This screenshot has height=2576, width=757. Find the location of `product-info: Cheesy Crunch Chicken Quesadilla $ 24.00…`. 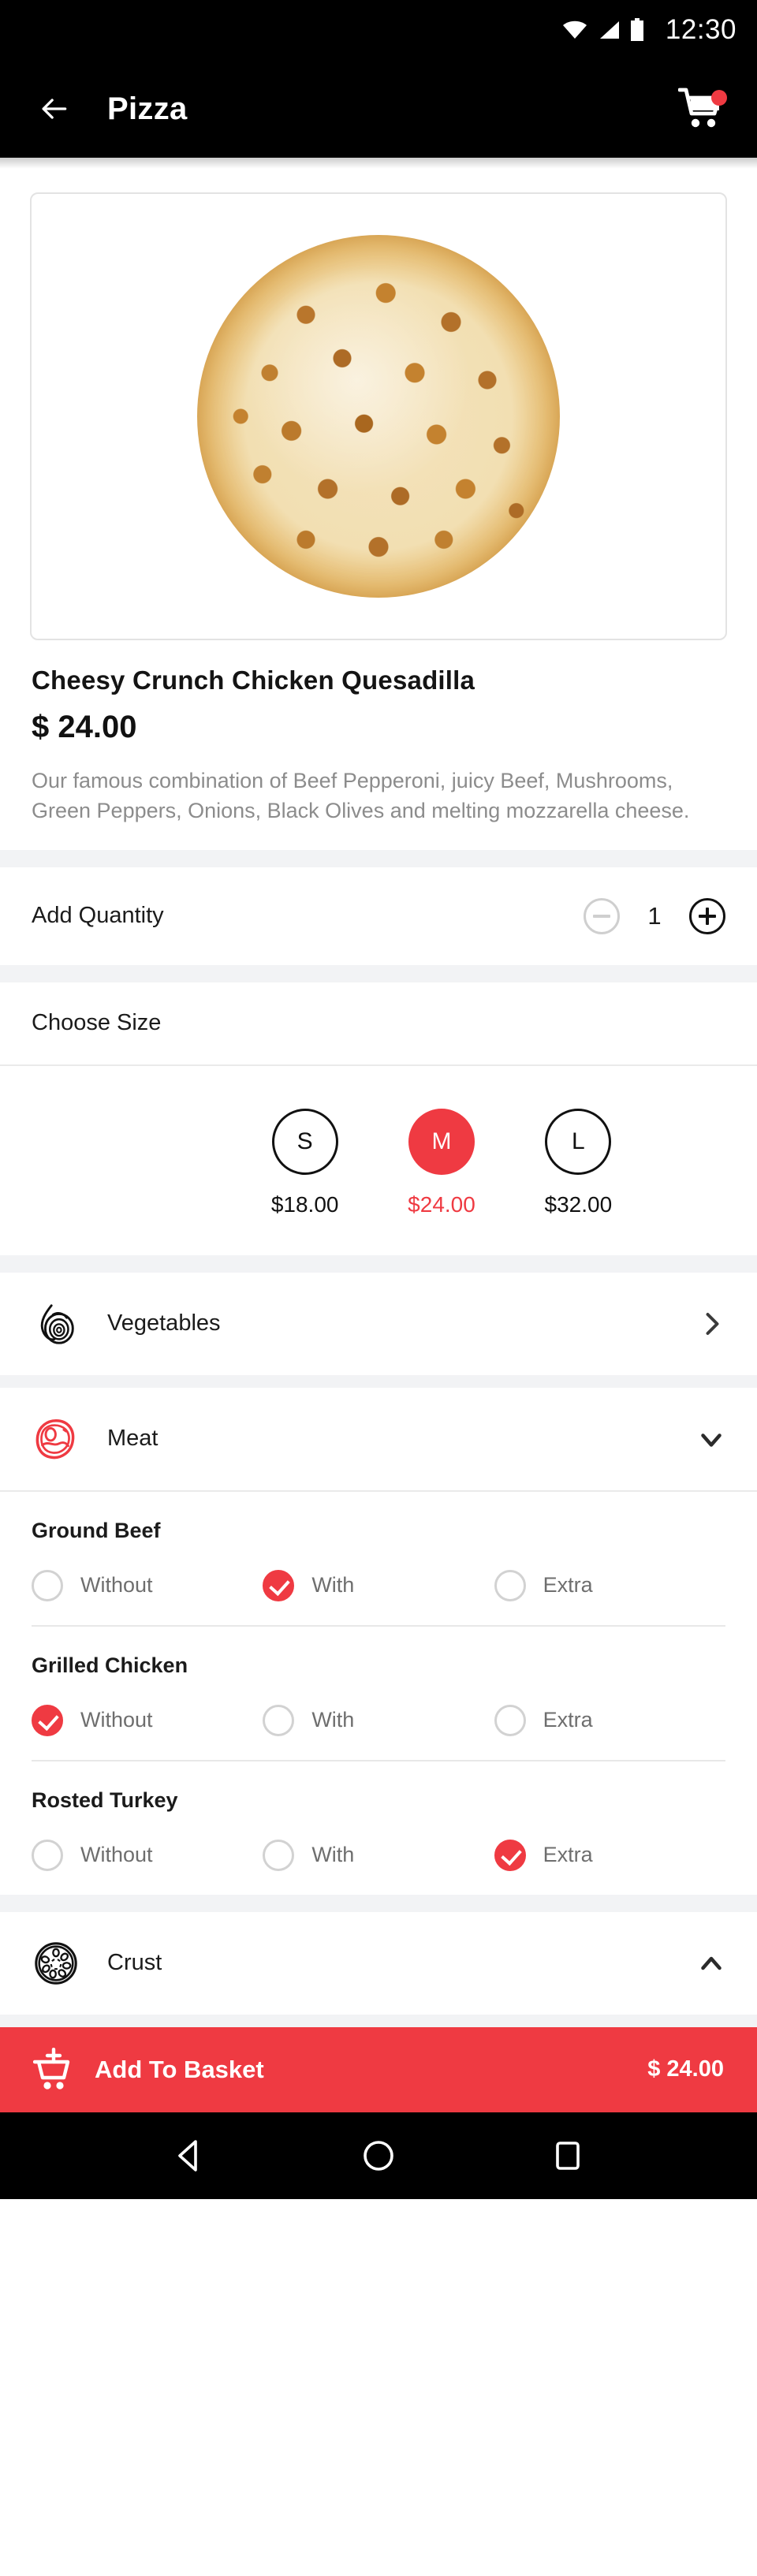

product-info: Cheesy Crunch Chicken Quesadilla $ 24.00… is located at coordinates (378, 745).